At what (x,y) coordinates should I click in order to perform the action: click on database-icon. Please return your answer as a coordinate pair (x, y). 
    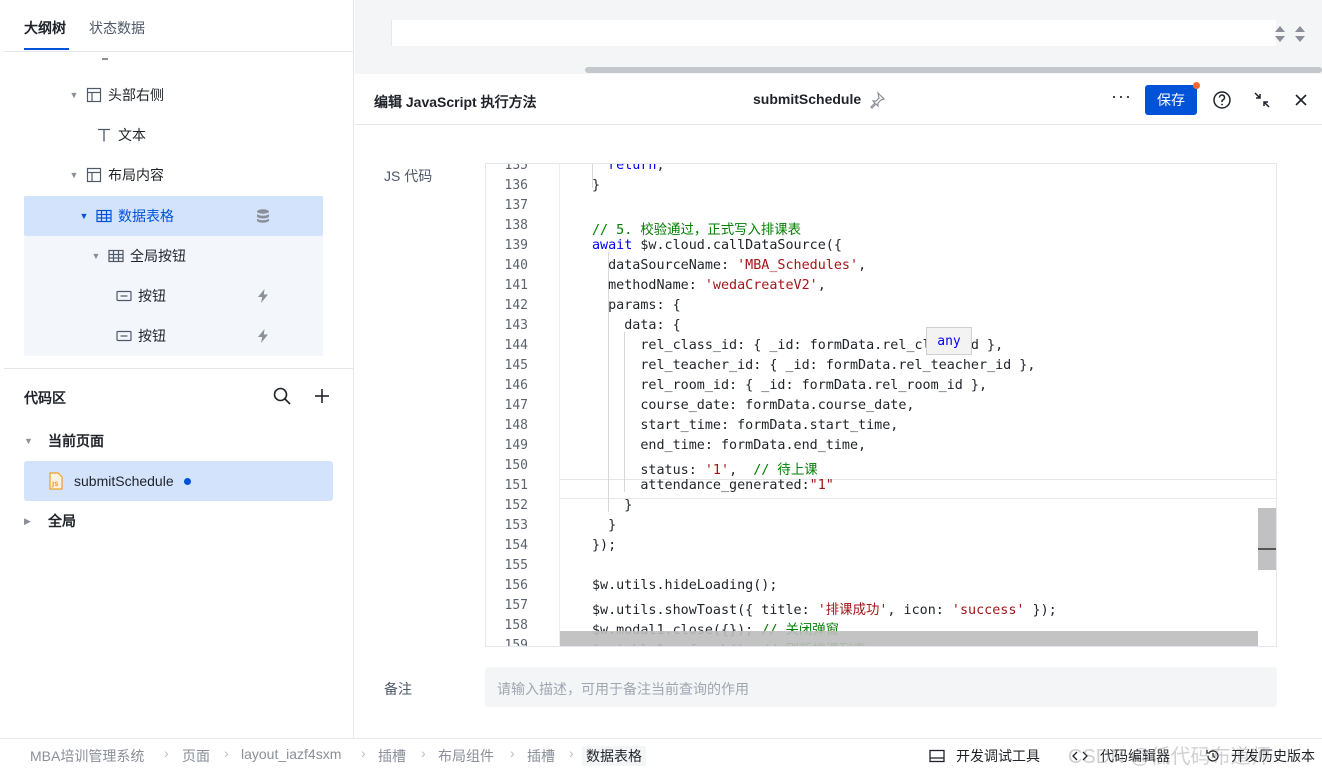
    Looking at the image, I should click on (263, 216).